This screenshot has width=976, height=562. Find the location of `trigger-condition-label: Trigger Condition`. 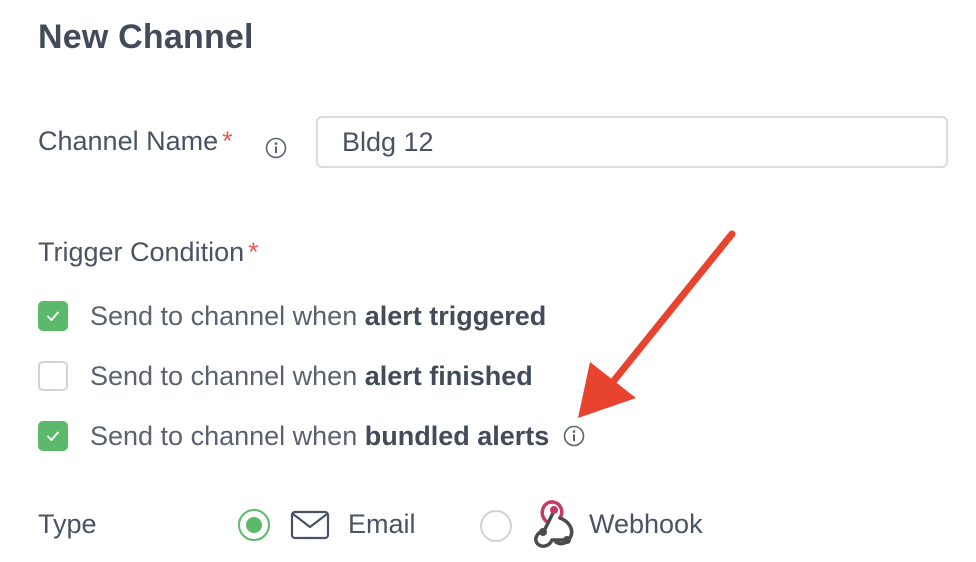

trigger-condition-label: Trigger Condition is located at coordinates (141, 252).